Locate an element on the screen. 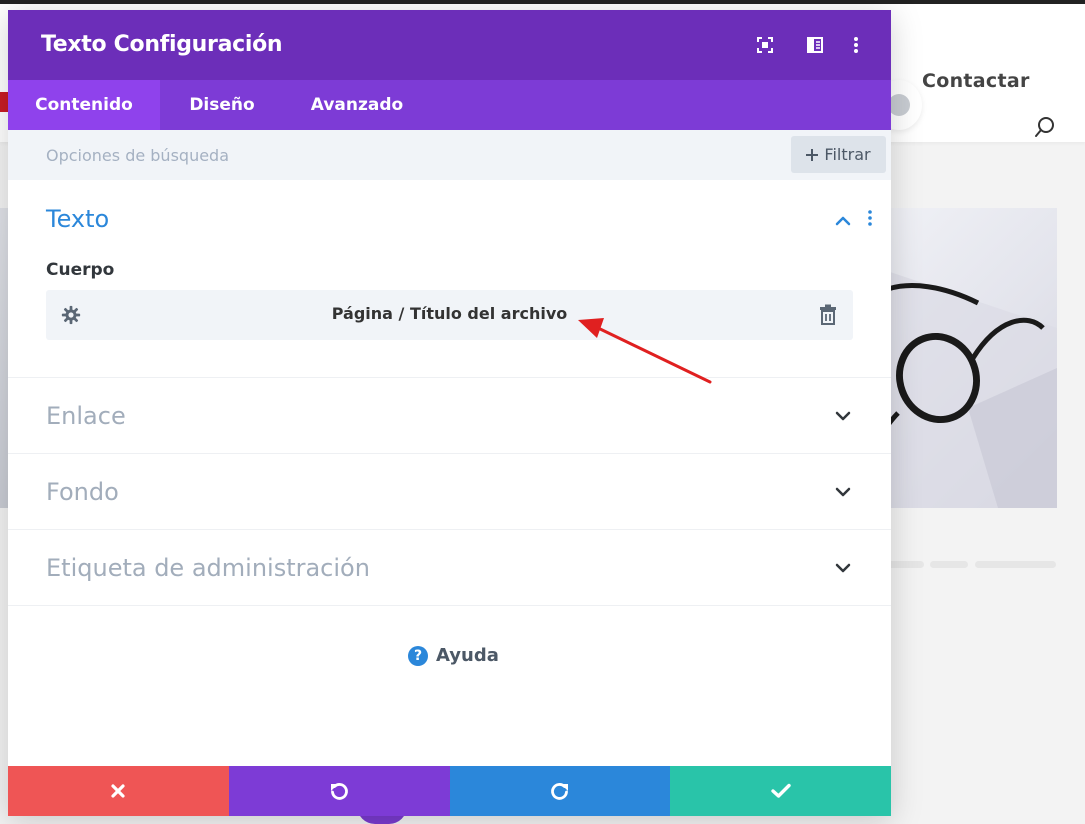 This screenshot has width=1085, height=824. checkmark-icon is located at coordinates (780, 790).